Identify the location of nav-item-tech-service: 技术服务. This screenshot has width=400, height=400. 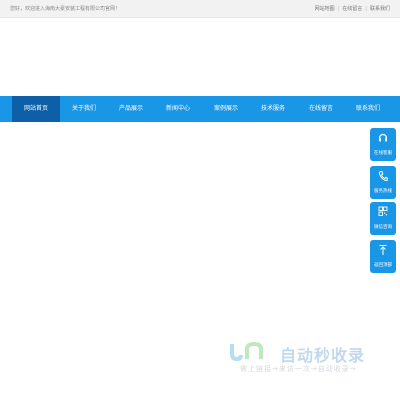
(273, 109).